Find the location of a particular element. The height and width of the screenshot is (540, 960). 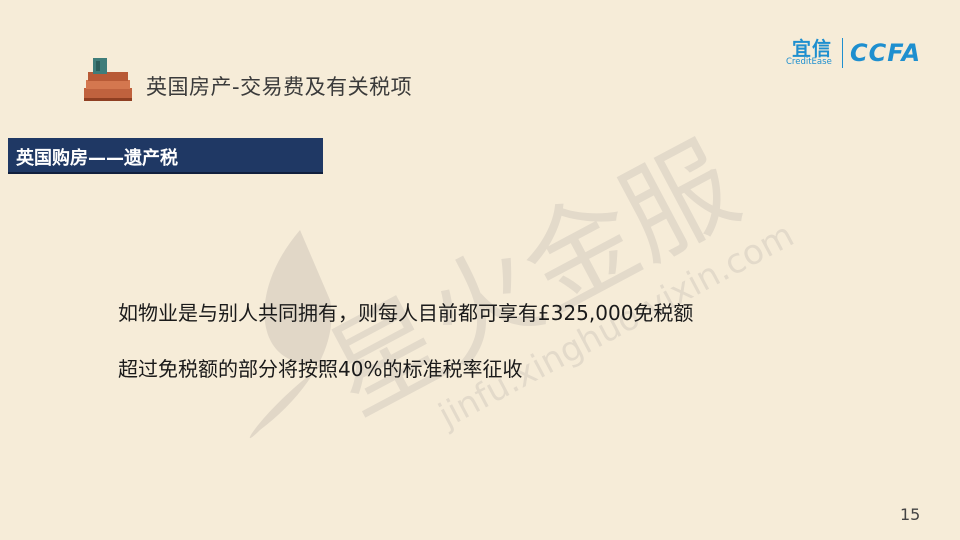

books-icon is located at coordinates (108, 79).